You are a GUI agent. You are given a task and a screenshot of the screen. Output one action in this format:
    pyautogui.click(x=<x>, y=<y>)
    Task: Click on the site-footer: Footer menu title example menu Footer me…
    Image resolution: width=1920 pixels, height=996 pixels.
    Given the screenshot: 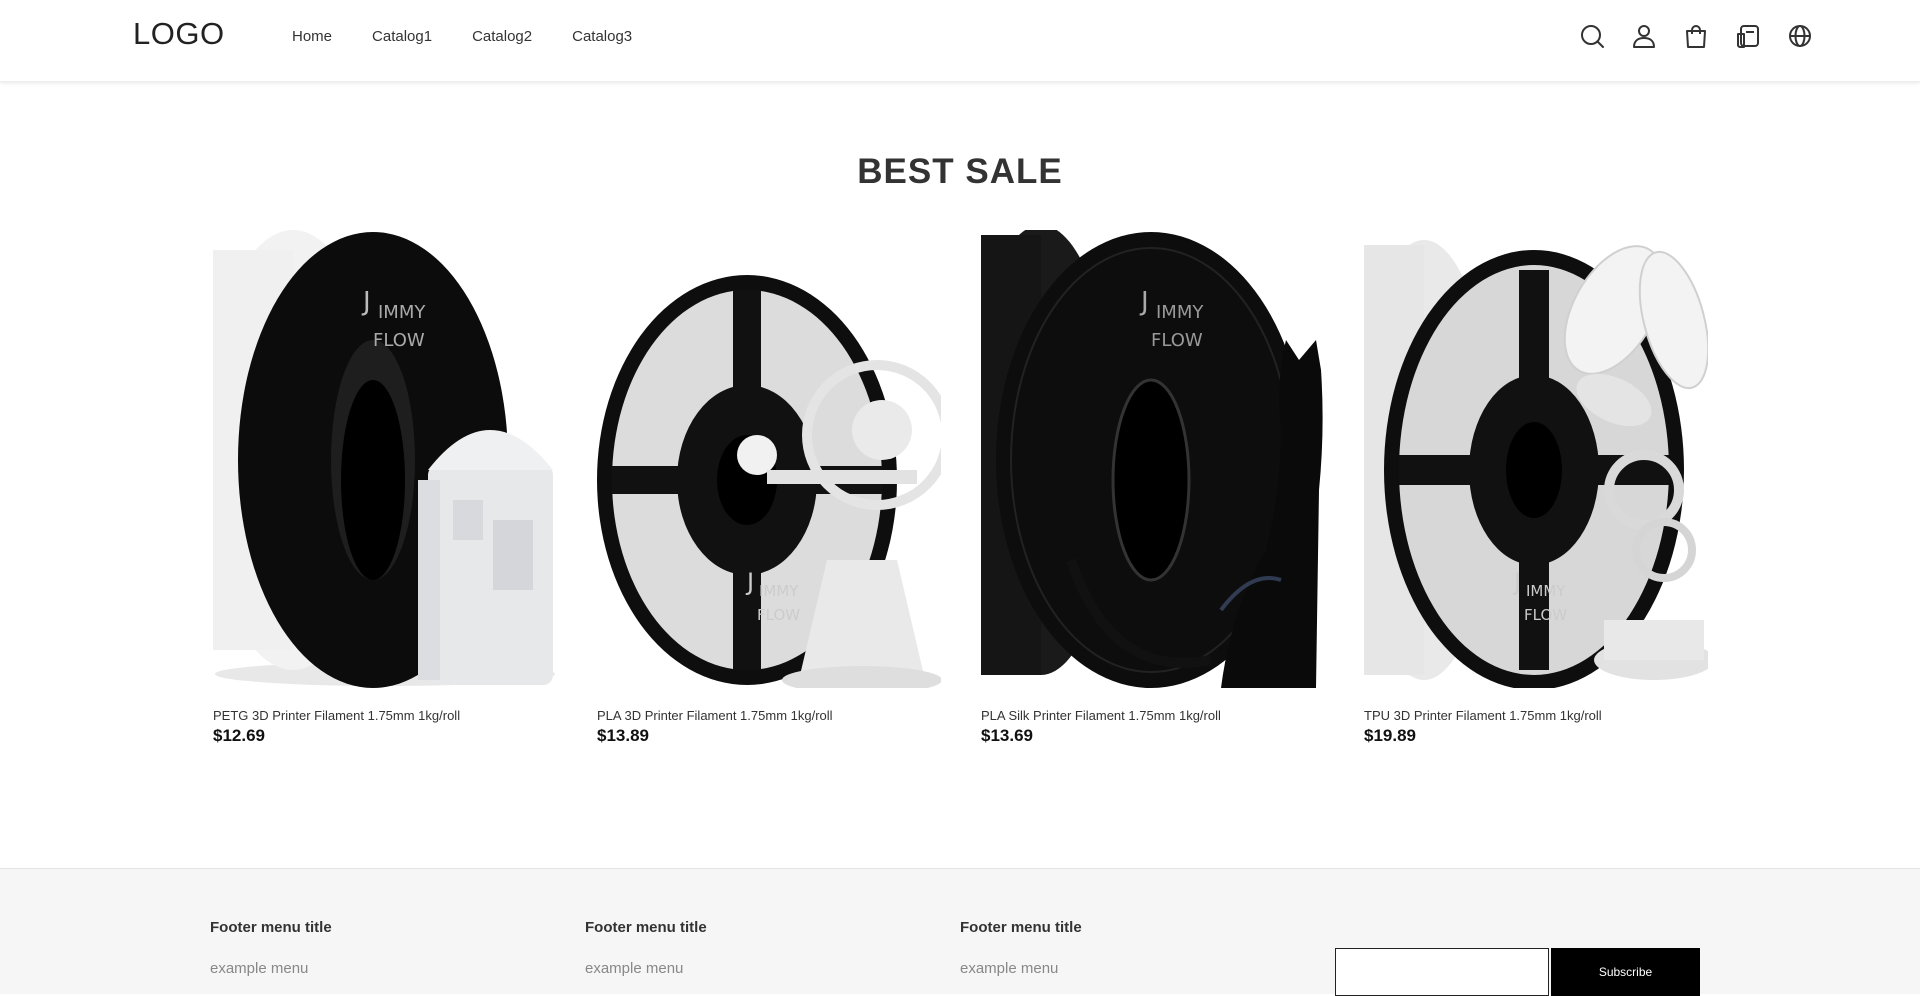 What is the action you would take?
    pyautogui.click(x=960, y=932)
    